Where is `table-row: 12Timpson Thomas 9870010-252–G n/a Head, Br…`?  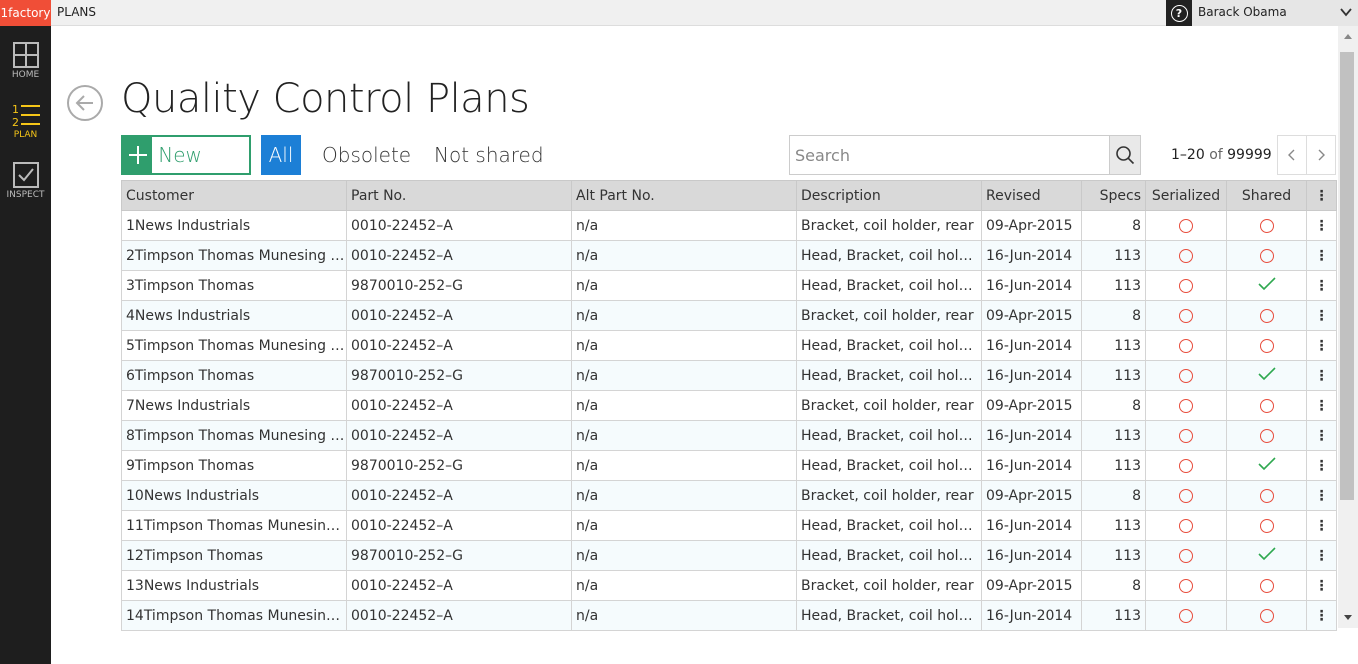
table-row: 12Timpson Thomas 9870010-252–G n/a Head, Br… is located at coordinates (729, 555).